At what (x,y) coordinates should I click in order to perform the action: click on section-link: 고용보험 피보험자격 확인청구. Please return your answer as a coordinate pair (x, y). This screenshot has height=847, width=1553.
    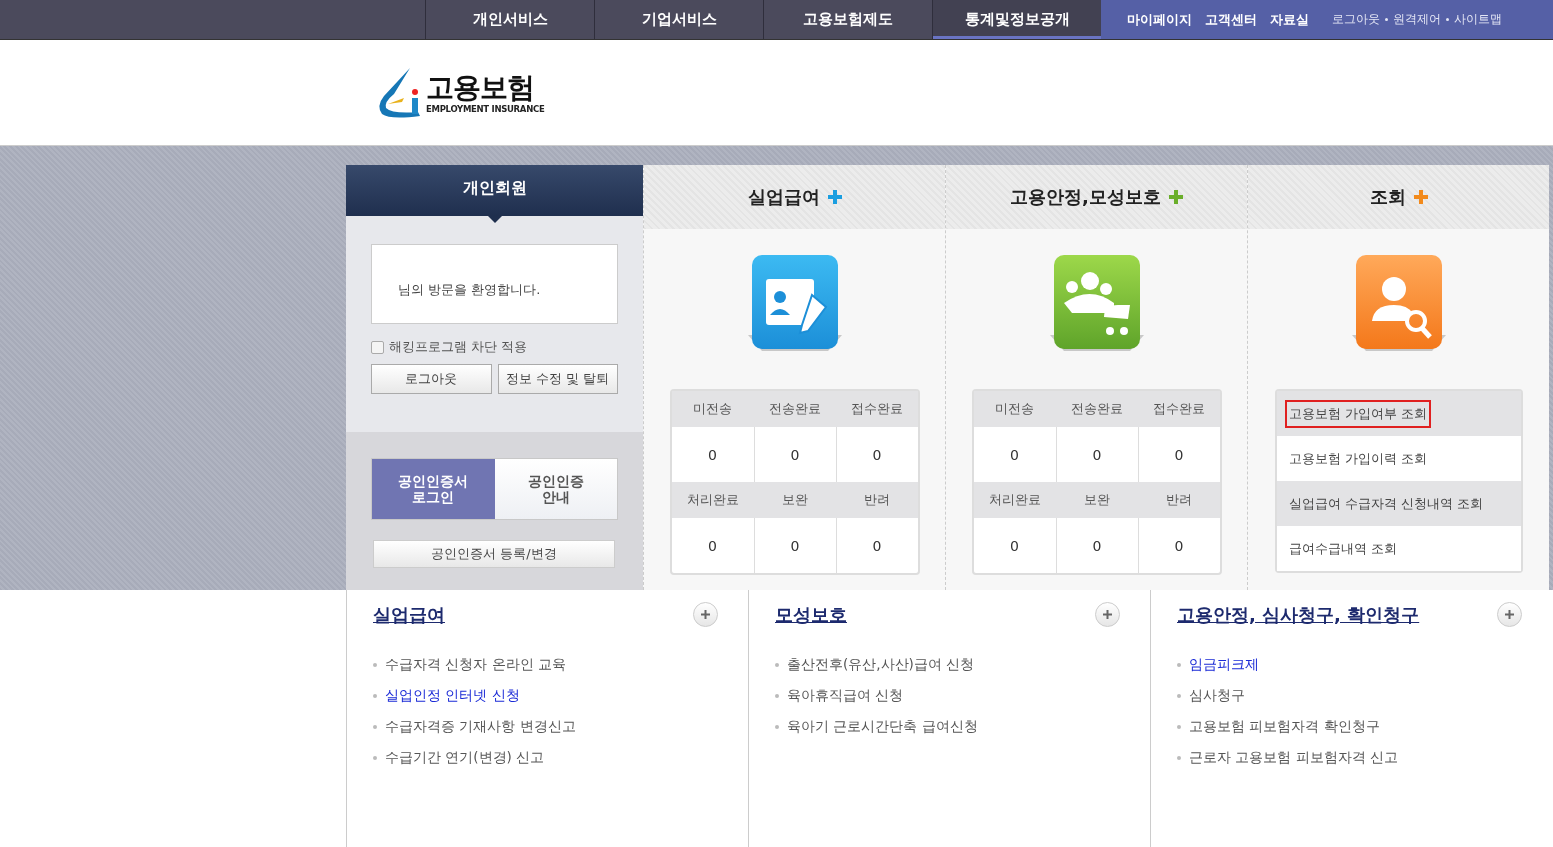
    Looking at the image, I should click on (1349, 726).